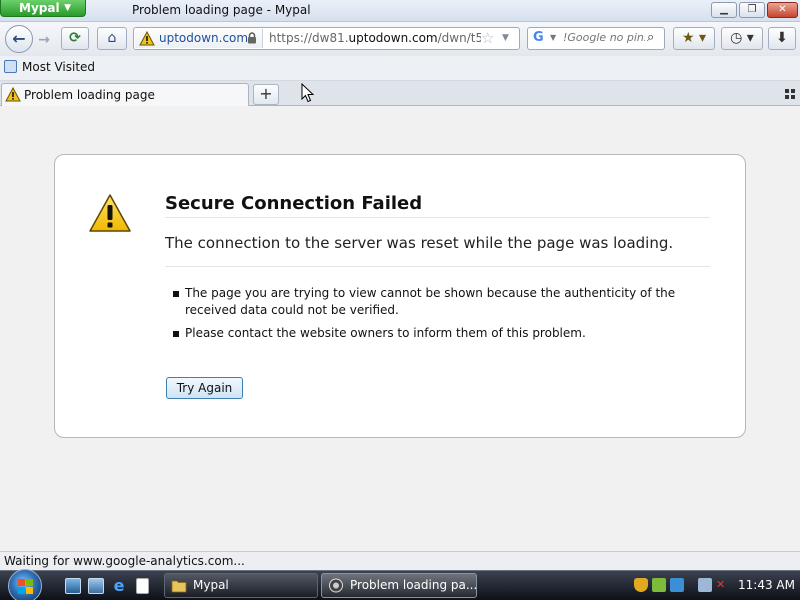 This screenshot has height=600, width=800. Describe the element at coordinates (308, 93) in the screenshot. I see `mouse-cursor-icon` at that location.